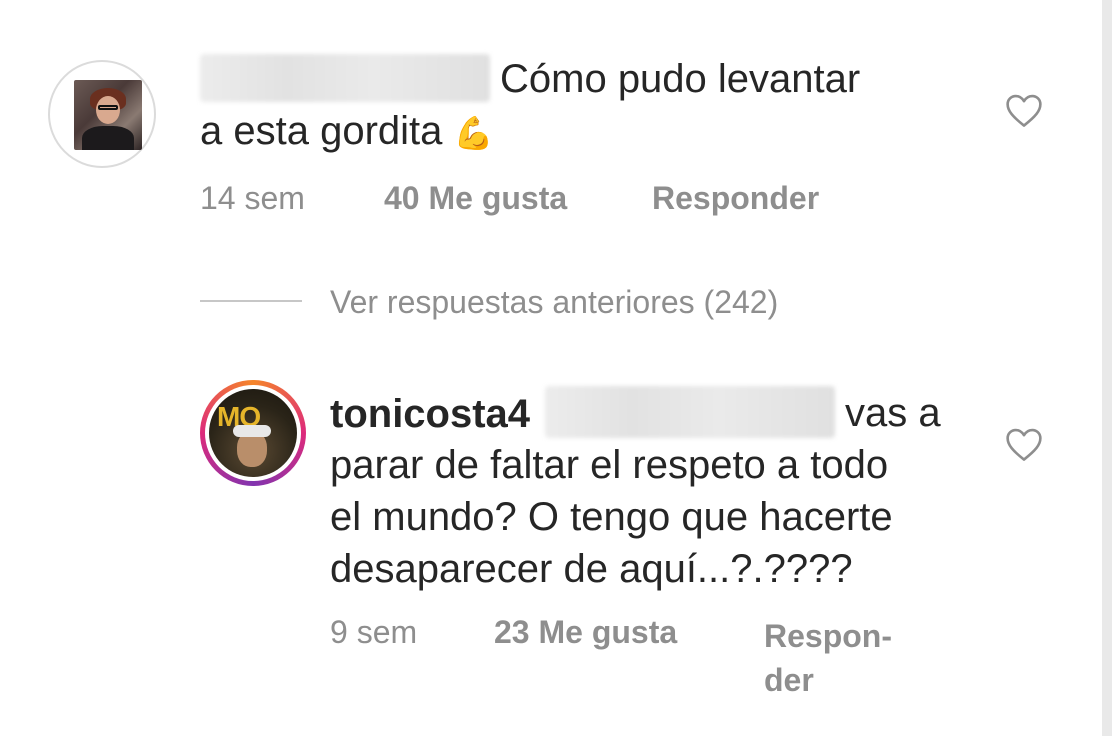 The width and height of the screenshot is (1112, 736). What do you see at coordinates (585, 632) in the screenshot?
I see `comment-2-likes: 23 Me gusta` at bounding box center [585, 632].